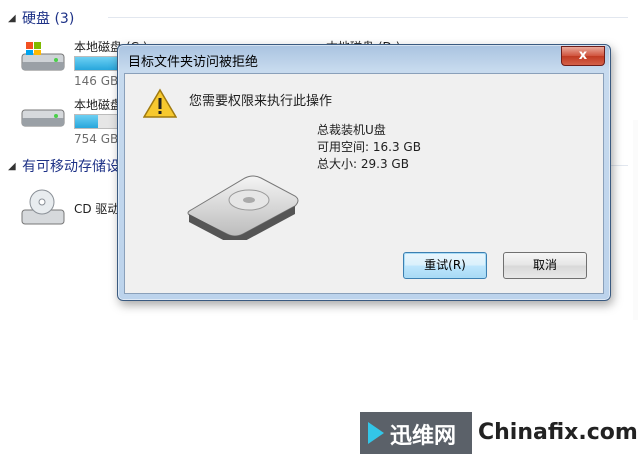  Describe the element at coordinates (261, 101) in the screenshot. I see `dialog-message: 您需要权限来执行此操作` at that location.